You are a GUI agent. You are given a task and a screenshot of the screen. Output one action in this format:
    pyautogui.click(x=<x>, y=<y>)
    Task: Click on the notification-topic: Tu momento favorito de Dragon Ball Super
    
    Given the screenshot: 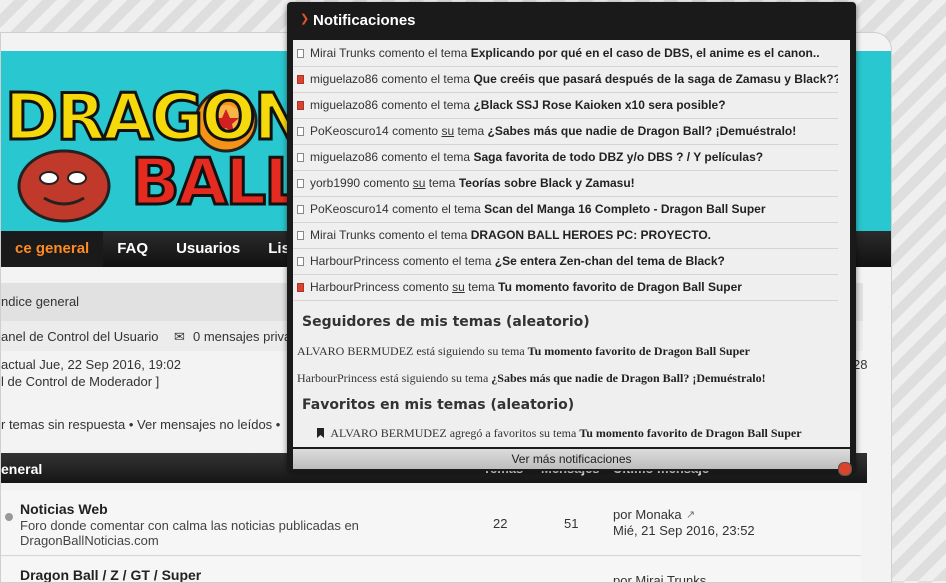 What is the action you would take?
    pyautogui.click(x=620, y=287)
    